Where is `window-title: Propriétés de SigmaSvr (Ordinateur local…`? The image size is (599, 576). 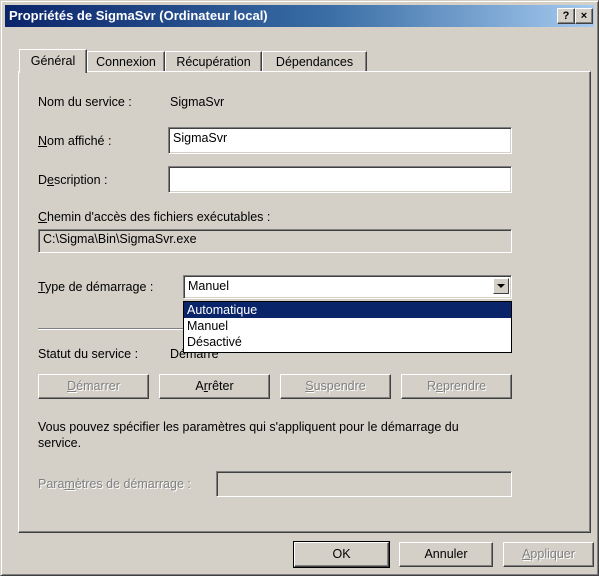
window-title: Propriétés de SigmaSvr (Ordinateur local… is located at coordinates (138, 15).